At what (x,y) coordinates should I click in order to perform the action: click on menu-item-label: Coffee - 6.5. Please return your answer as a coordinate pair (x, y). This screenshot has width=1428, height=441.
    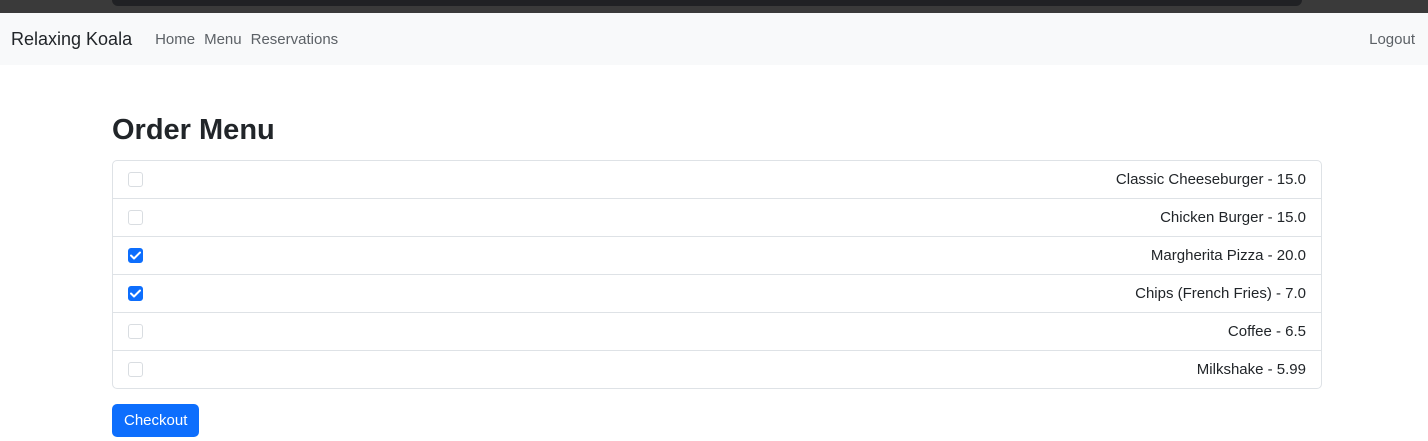
    Looking at the image, I should click on (1266, 331).